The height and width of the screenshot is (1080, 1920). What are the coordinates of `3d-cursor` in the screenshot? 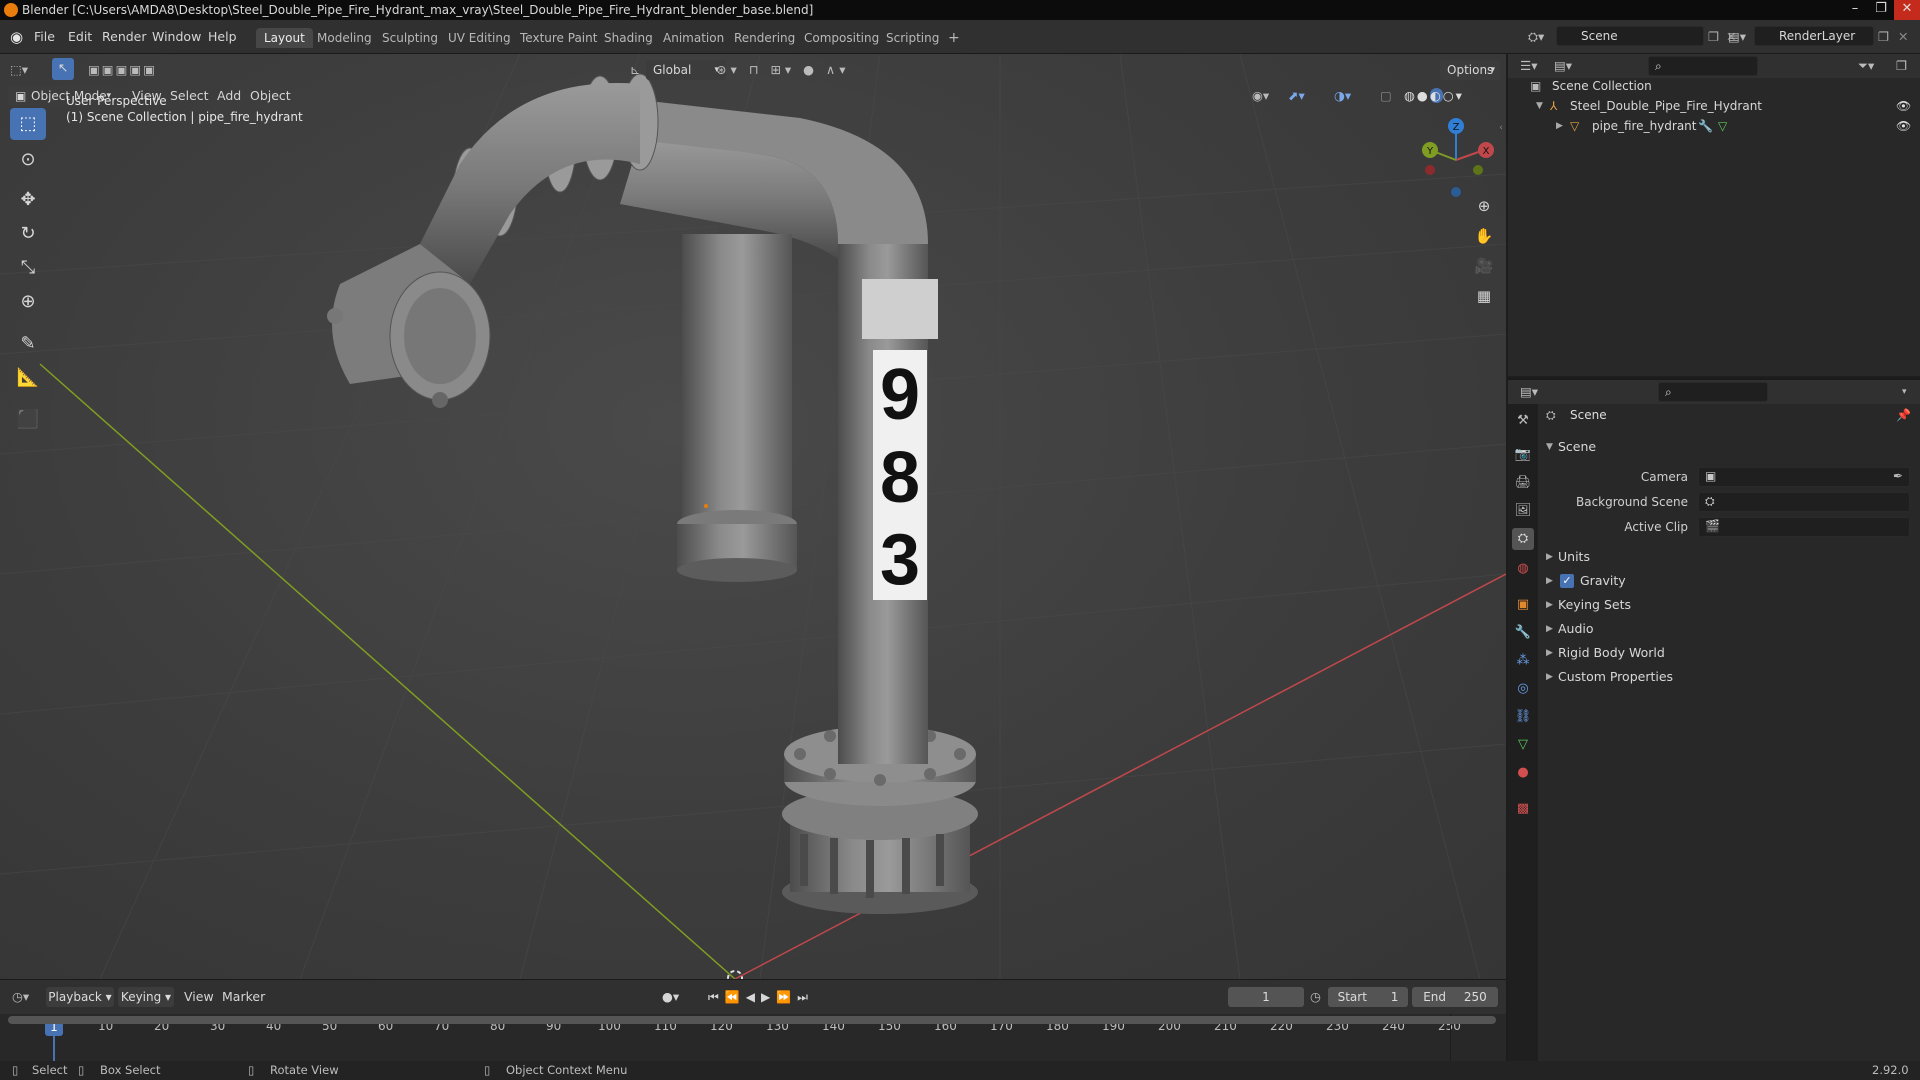 It's located at (728, 603).